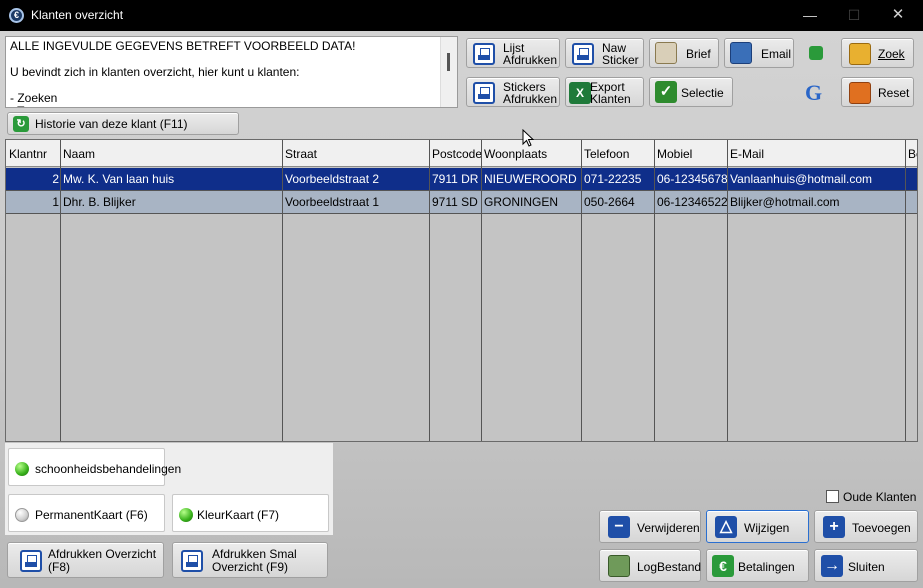 The image size is (923, 588). Describe the element at coordinates (17, 105) in the screenshot. I see `info-line-4: - T` at that location.